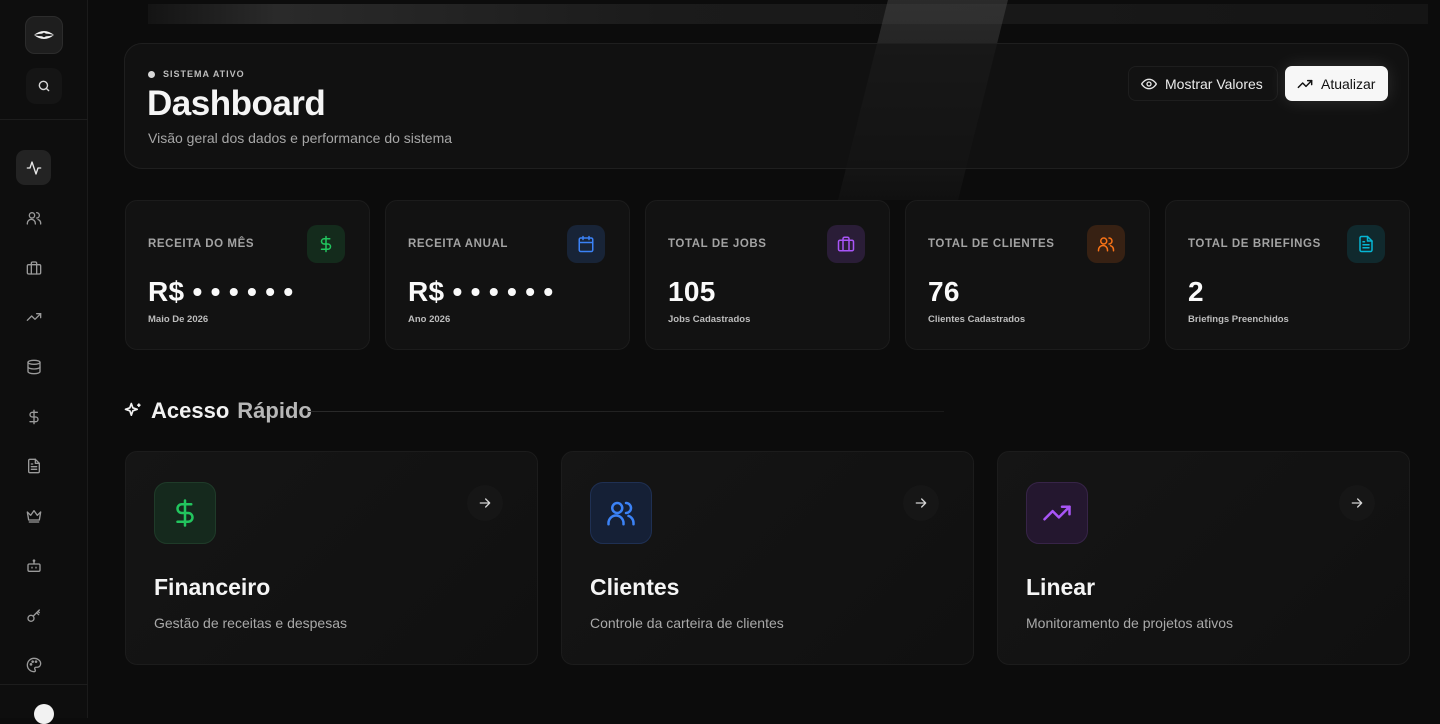 The image size is (1440, 724). I want to click on stat-label: RECEITA DO MÊS, so click(201, 244).